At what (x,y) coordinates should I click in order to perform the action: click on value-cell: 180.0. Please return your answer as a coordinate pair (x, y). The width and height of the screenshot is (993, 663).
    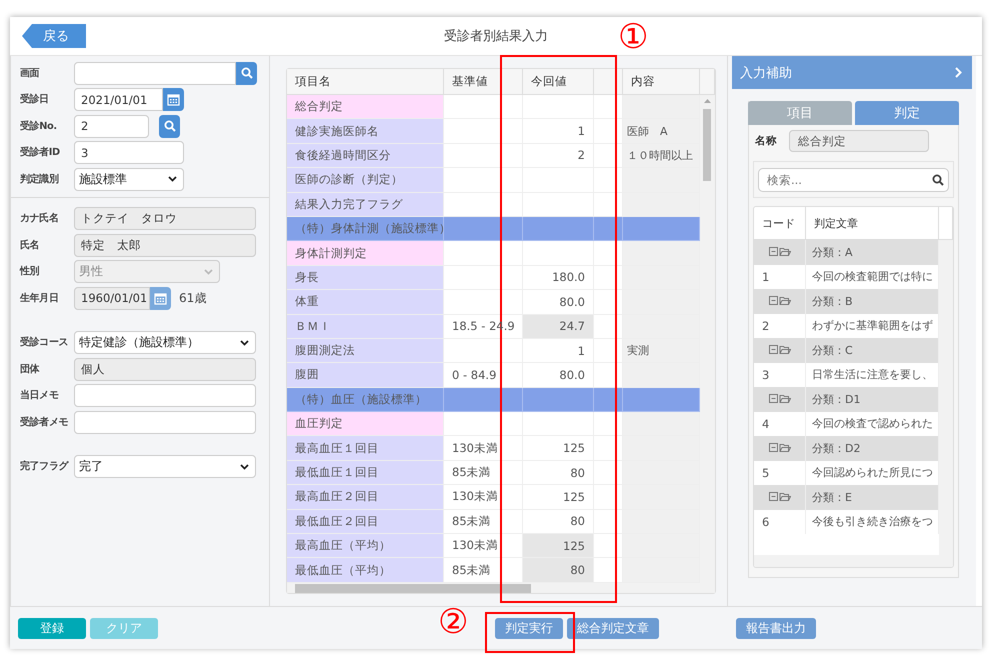
    Looking at the image, I should click on (558, 278).